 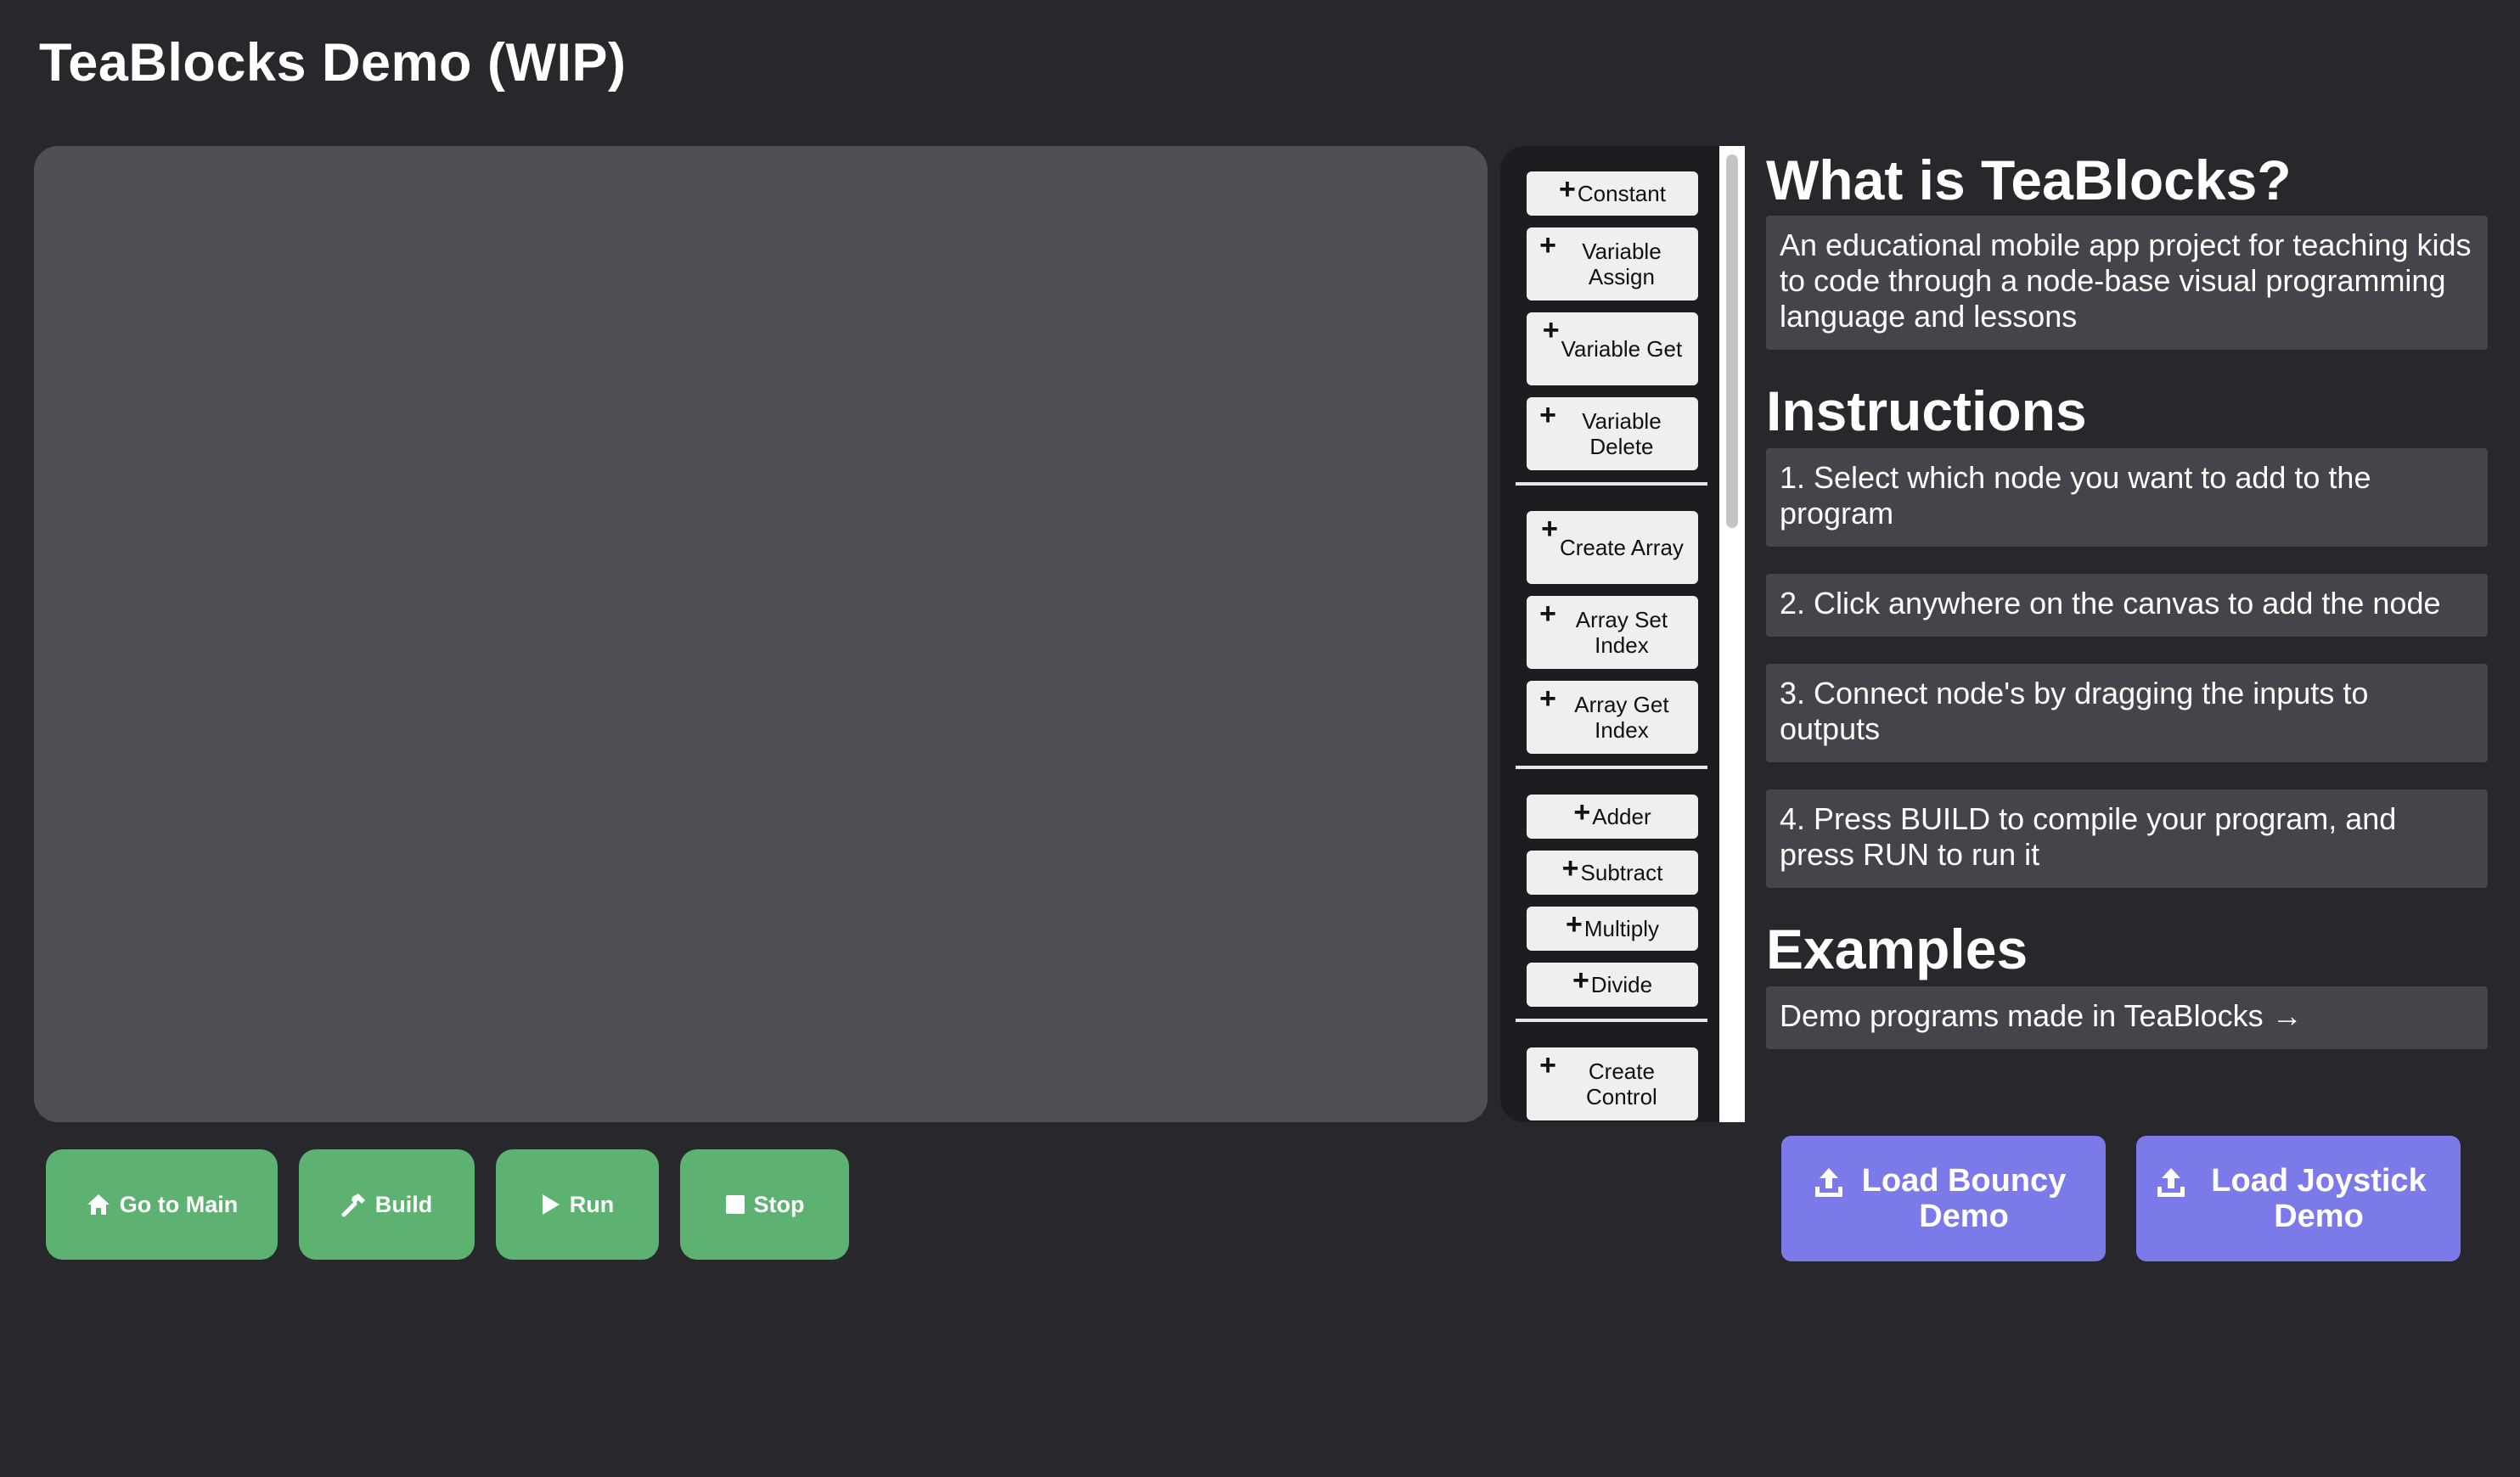 I want to click on build-button: Build, so click(x=387, y=1204).